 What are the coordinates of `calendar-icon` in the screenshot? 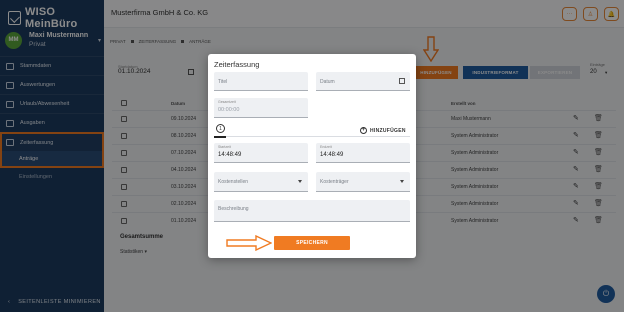 It's located at (402, 81).